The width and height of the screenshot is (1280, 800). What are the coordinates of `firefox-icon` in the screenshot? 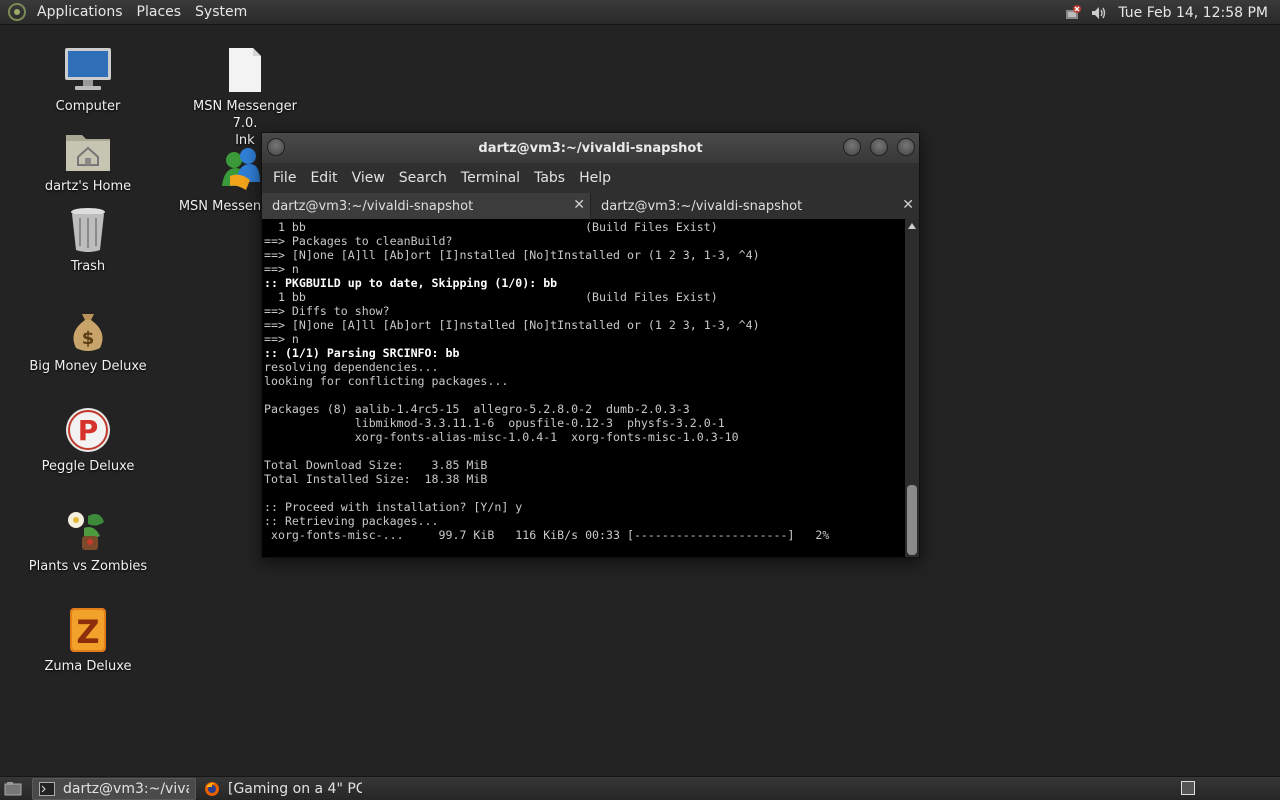 It's located at (212, 789).